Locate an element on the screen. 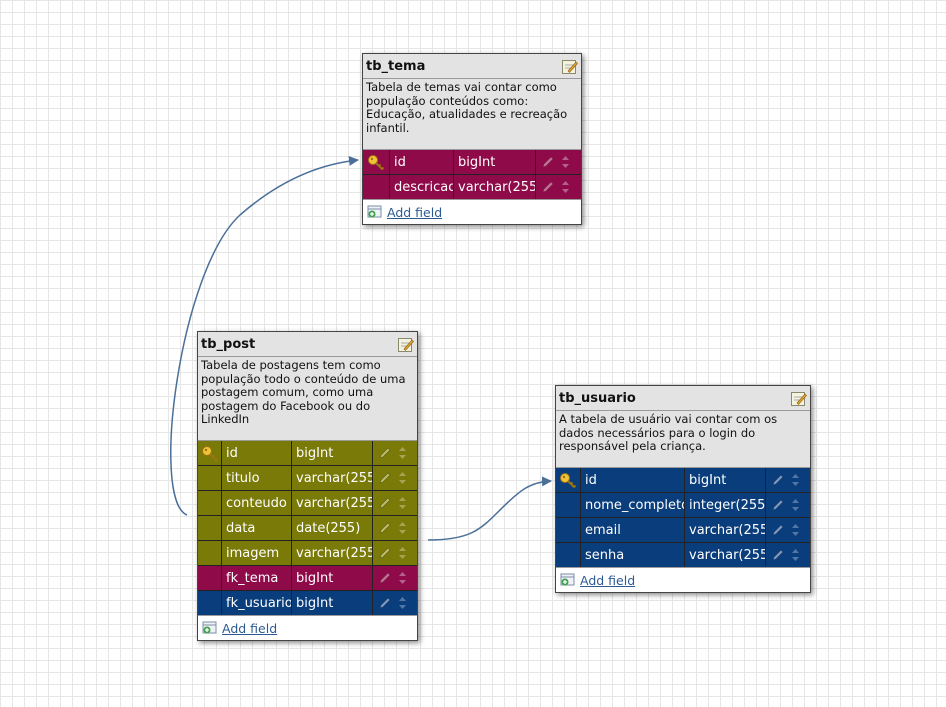  field-row-descricao: descricao varchar(255) is located at coordinates (472, 187).